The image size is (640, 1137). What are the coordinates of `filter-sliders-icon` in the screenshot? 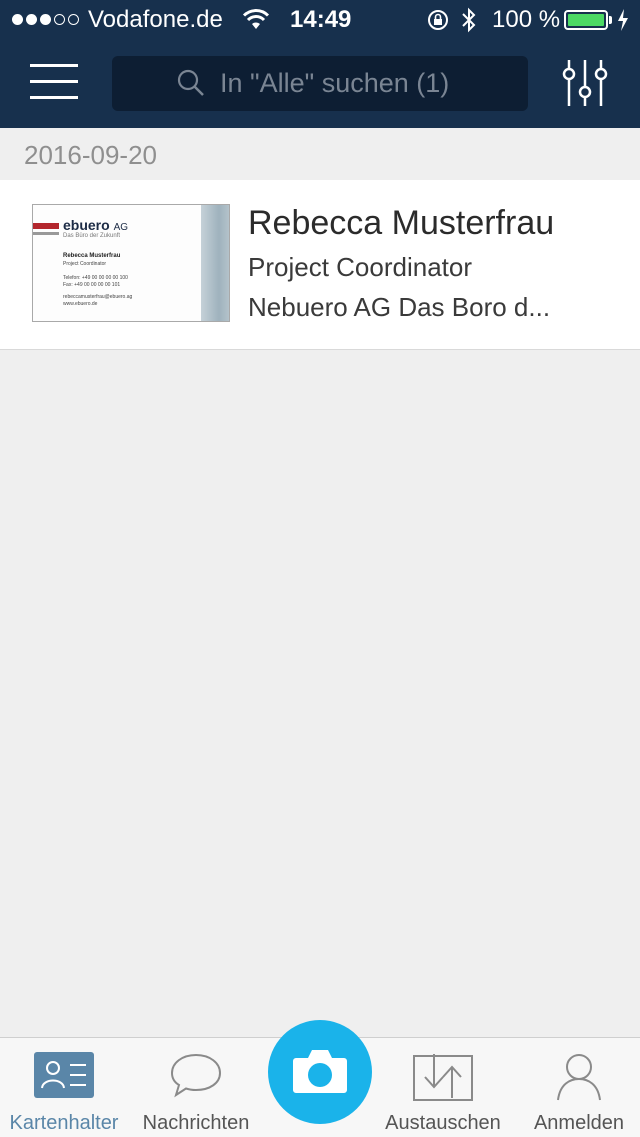 It's located at (585, 83).